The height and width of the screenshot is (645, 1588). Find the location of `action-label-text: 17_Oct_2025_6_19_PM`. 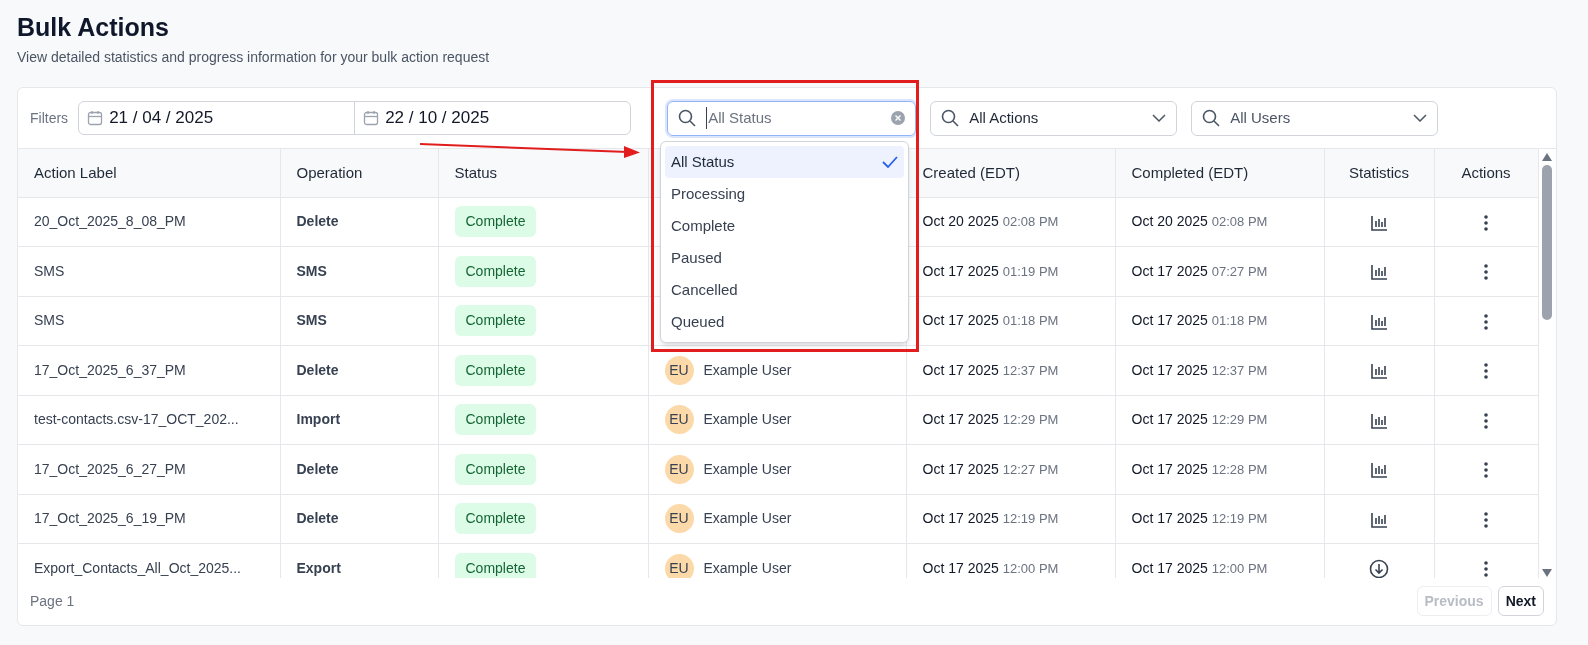

action-label-text: 17_Oct_2025_6_19_PM is located at coordinates (110, 518).